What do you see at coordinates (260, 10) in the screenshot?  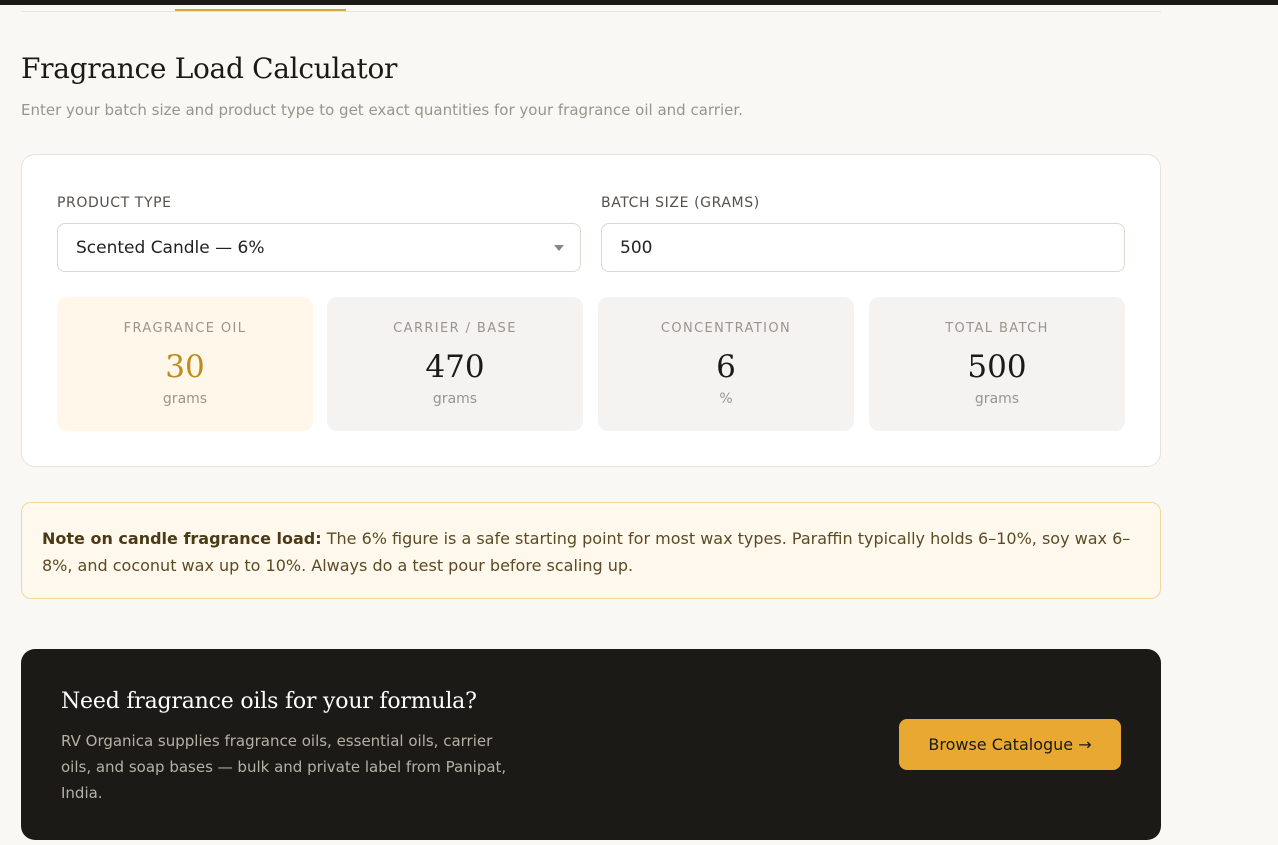 I see `active-tab-indicator` at bounding box center [260, 10].